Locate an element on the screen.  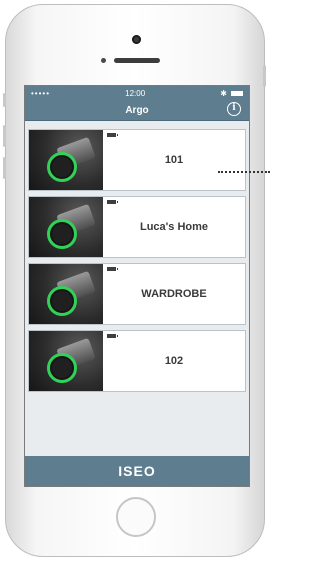
signal-indicator: ••••• is located at coordinates (41, 93).